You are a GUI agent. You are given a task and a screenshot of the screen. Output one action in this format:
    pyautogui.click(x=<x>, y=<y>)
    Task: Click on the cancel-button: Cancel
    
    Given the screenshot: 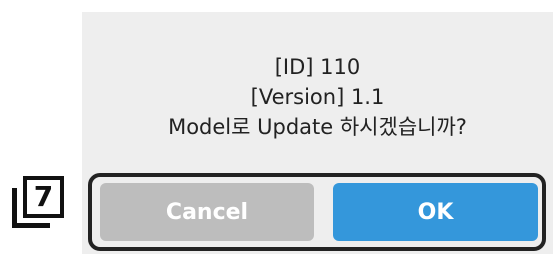 What is the action you would take?
    pyautogui.click(x=207, y=212)
    